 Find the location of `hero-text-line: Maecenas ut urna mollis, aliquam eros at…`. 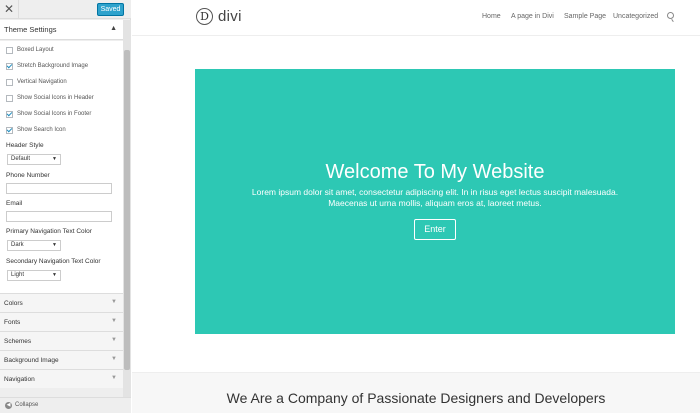

hero-text-line: Maecenas ut urna mollis, aliquam eros at… is located at coordinates (435, 202).